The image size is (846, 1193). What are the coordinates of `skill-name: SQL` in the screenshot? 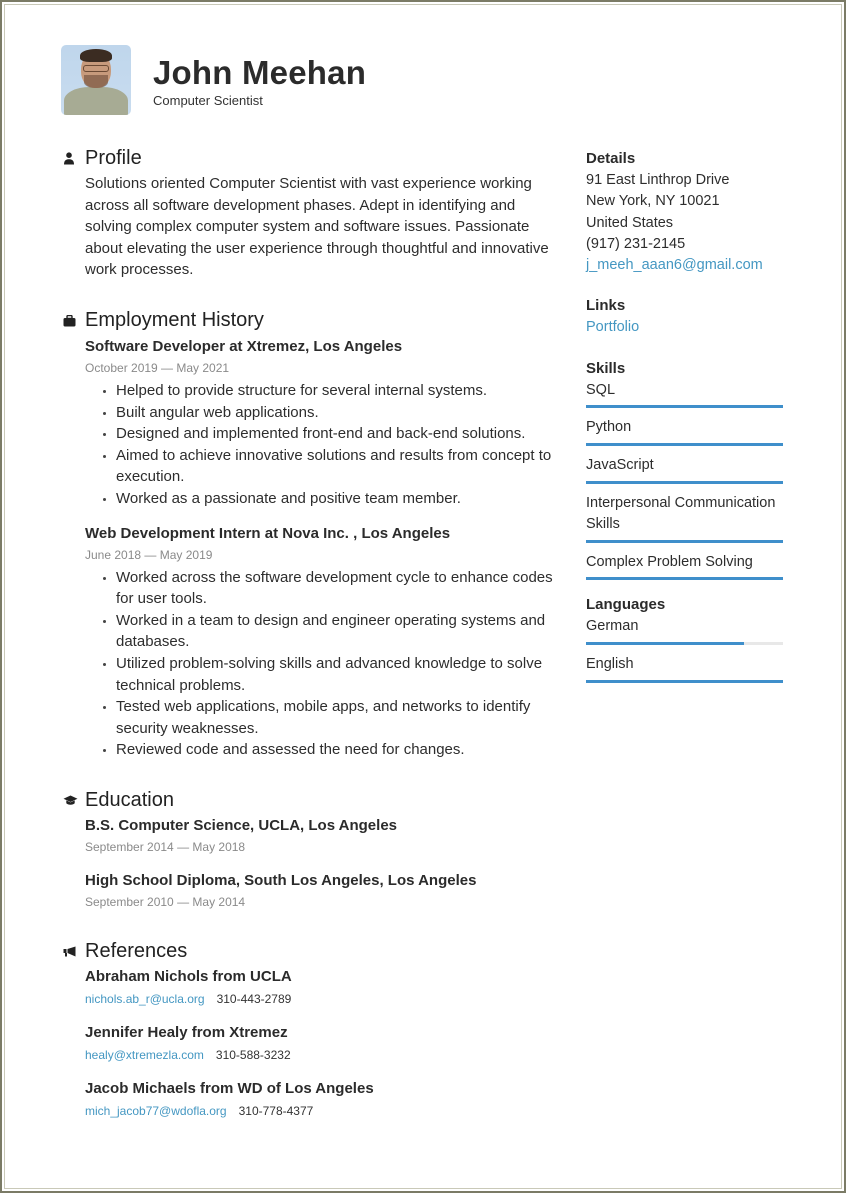 It's located at (601, 389).